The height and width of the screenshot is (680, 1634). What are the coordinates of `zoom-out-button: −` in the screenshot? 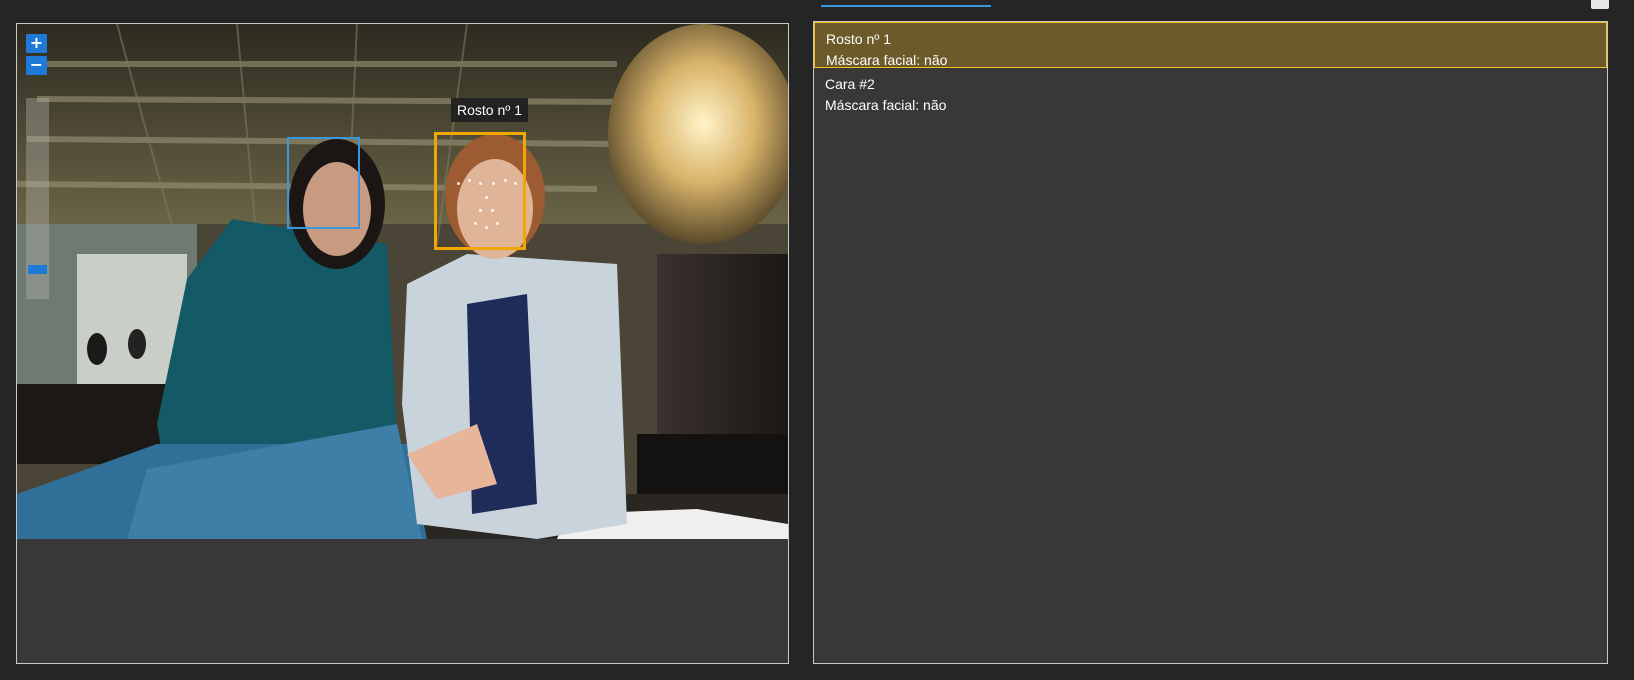 It's located at (36, 65).